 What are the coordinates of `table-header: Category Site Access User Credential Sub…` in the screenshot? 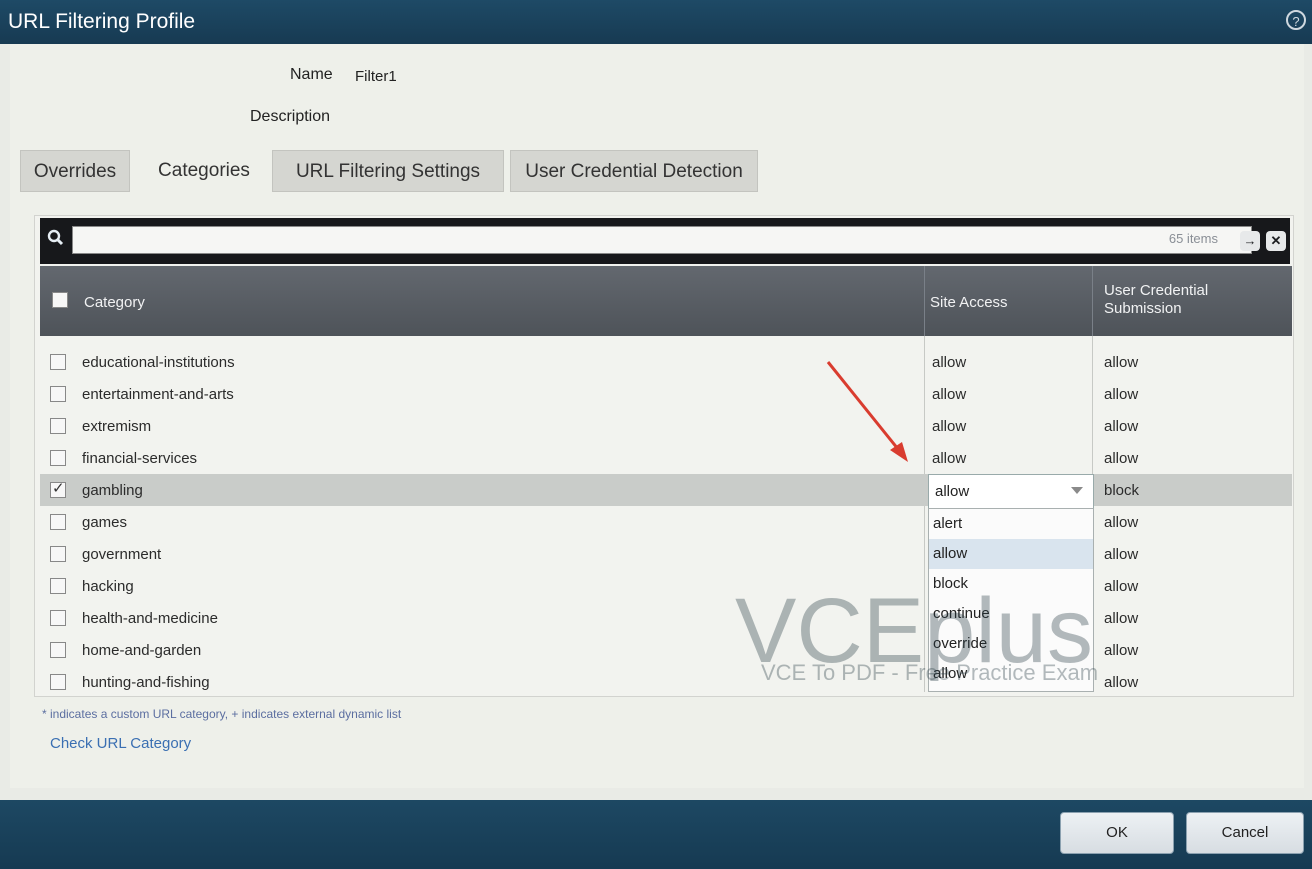 It's located at (666, 301).